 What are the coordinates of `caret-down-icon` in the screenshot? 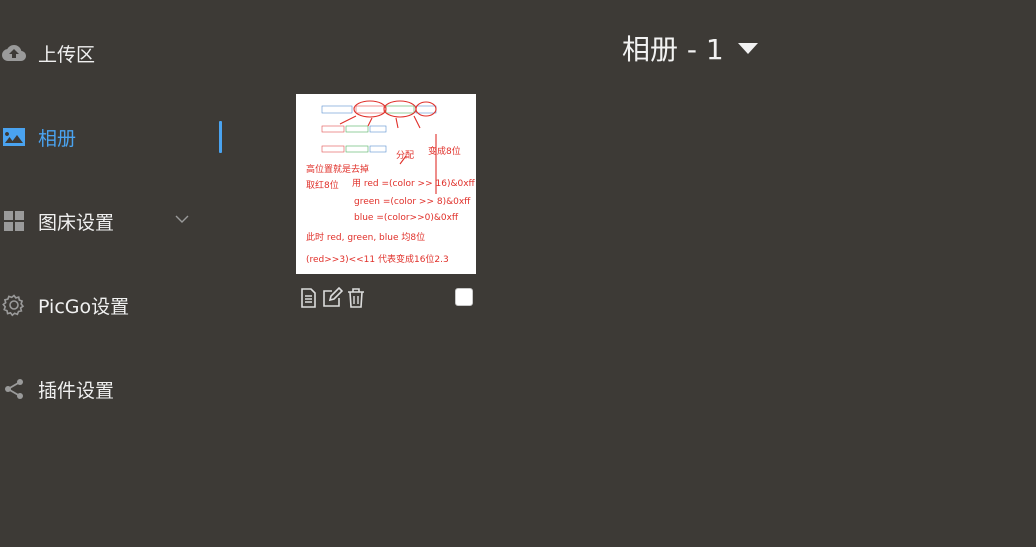 It's located at (747, 48).